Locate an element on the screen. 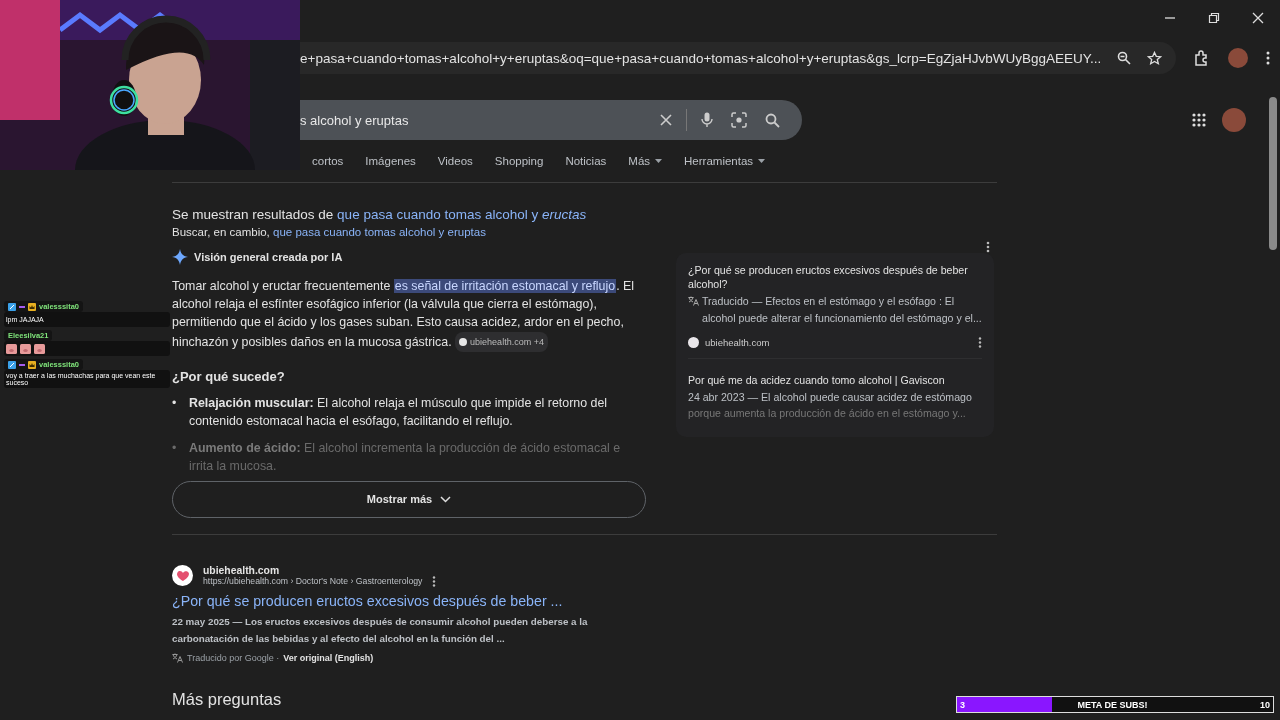  ai-overview-title: Visión general creada por IA is located at coordinates (268, 257).